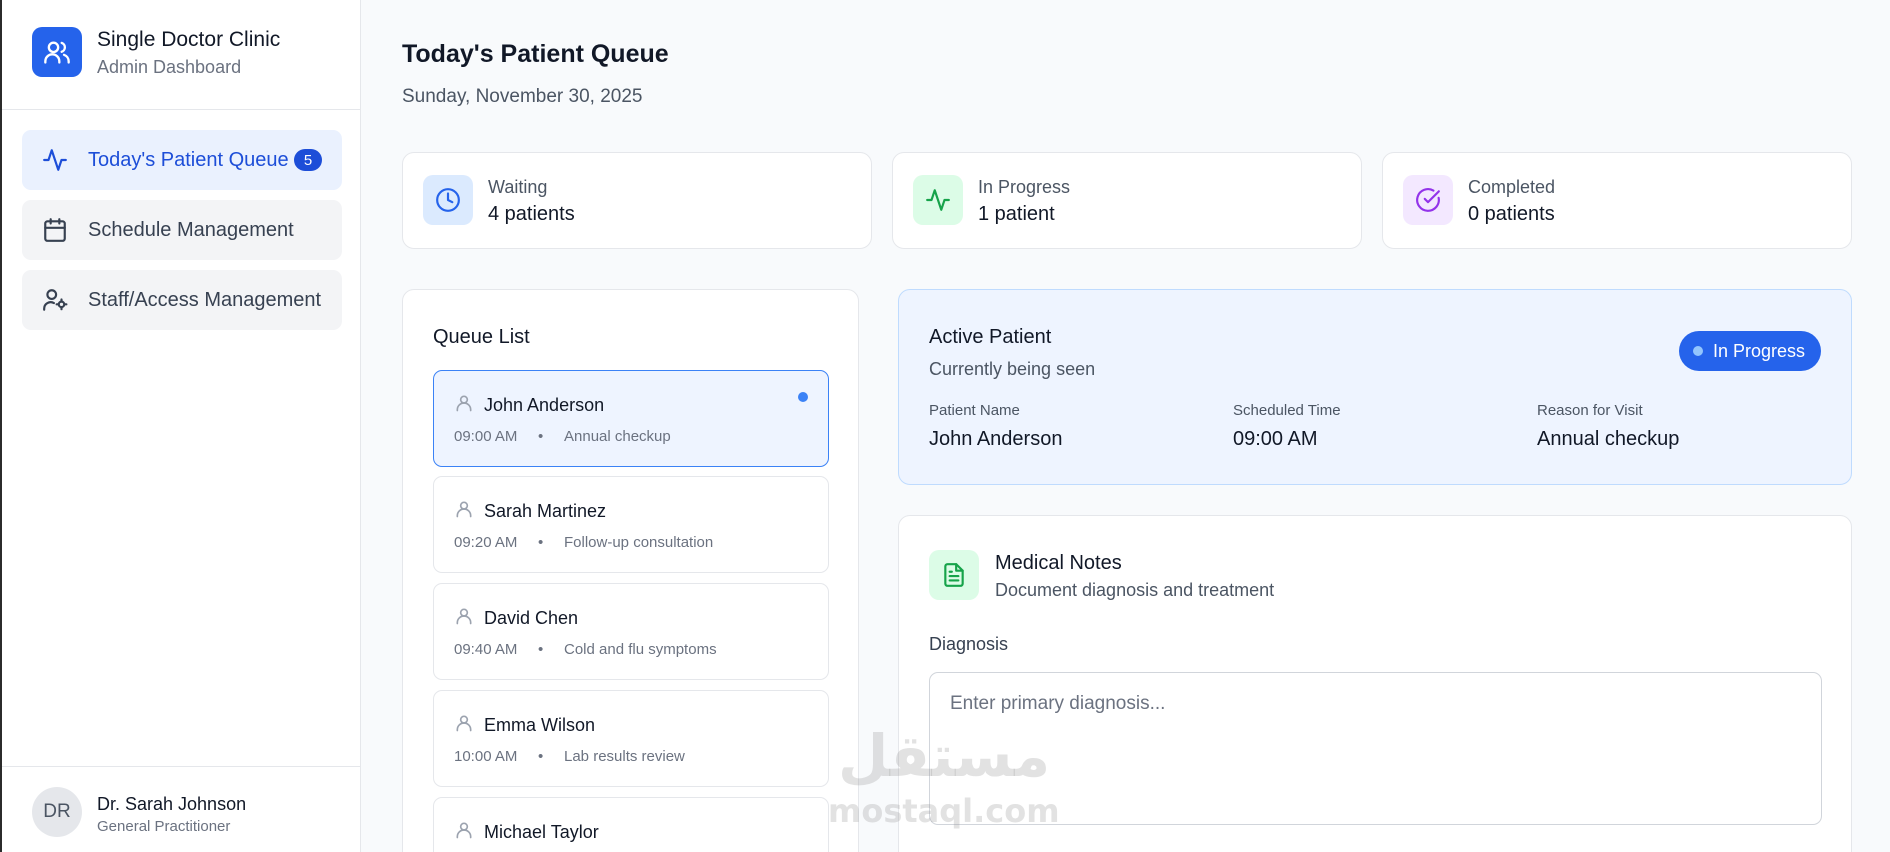  Describe the element at coordinates (189, 39) in the screenshot. I see `app-title: Single Doctor Clinic` at that location.